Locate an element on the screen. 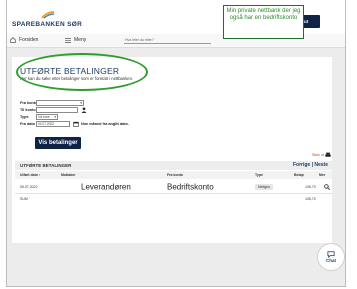  from-account-select: ▾ is located at coordinates (60, 103).